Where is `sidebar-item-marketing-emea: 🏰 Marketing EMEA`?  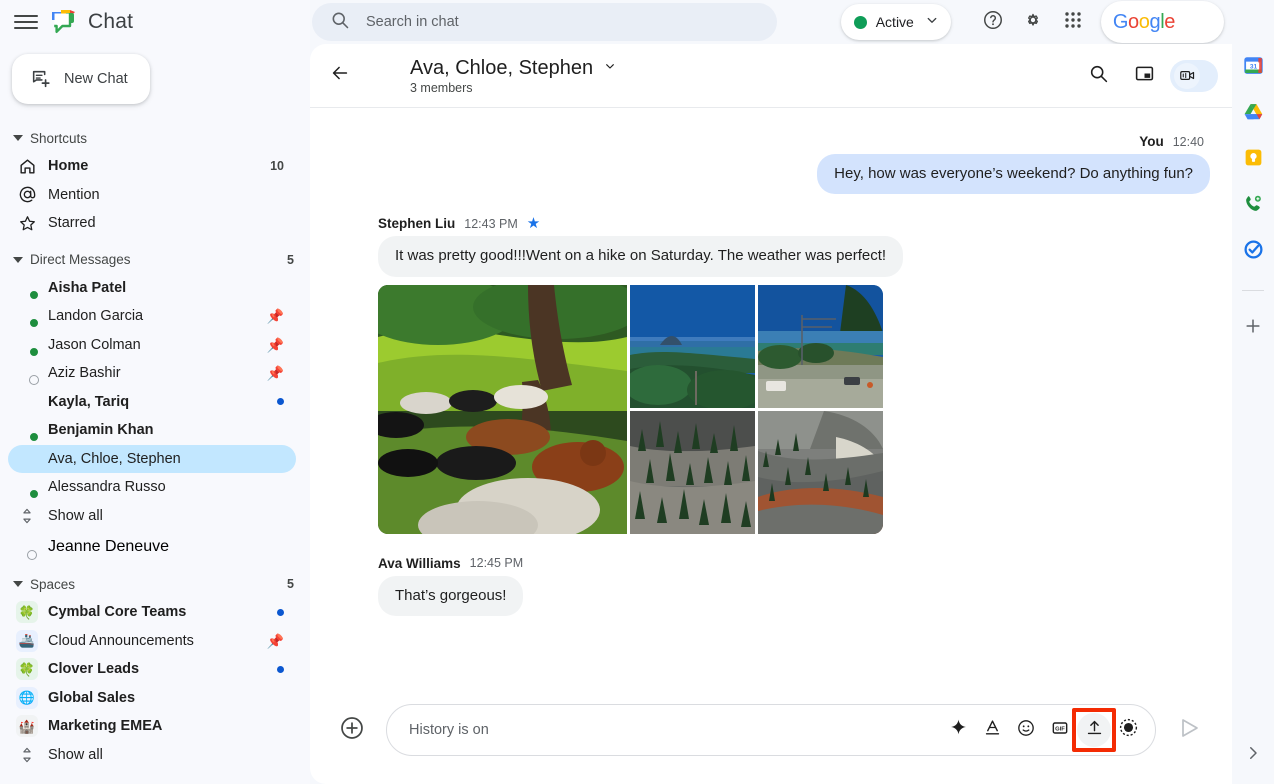 sidebar-item-marketing-emea: 🏰 Marketing EMEA is located at coordinates (152, 726).